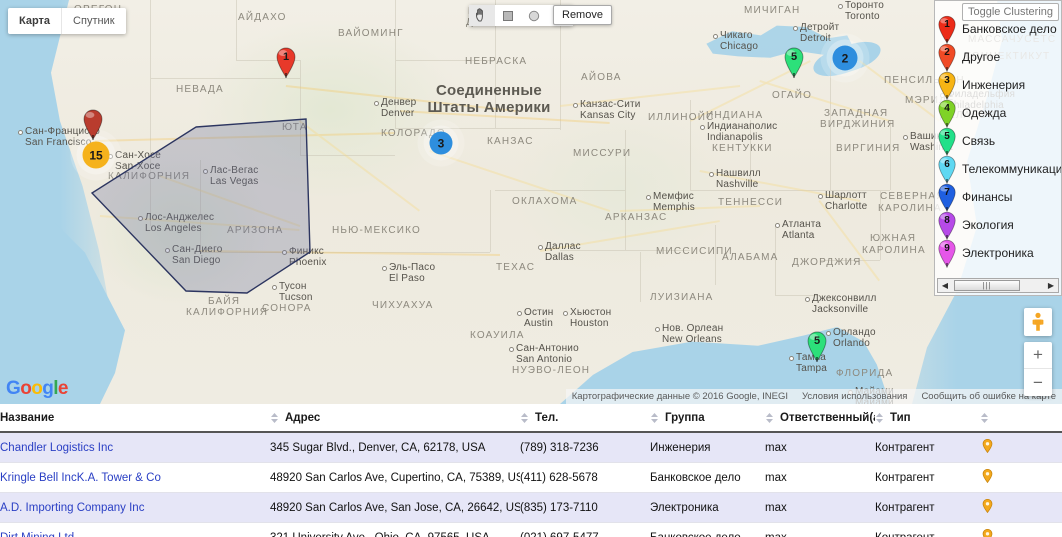 The image size is (1062, 537). What do you see at coordinates (794, 62) in the screenshot?
I see `marker-detroit: 5` at bounding box center [794, 62].